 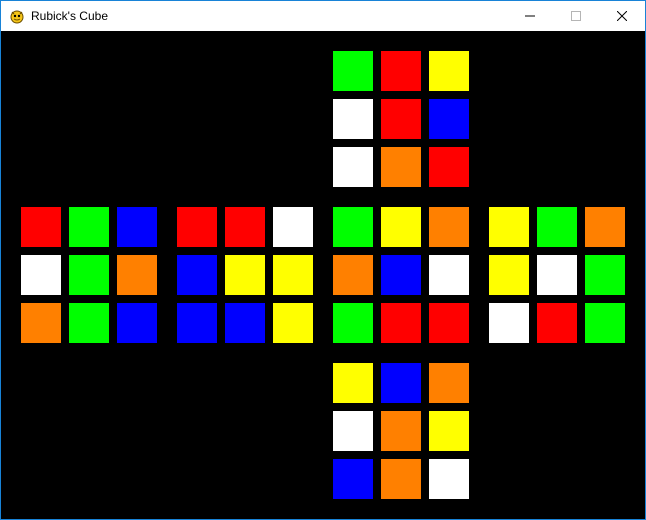 I want to click on maximize-icon, so click(x=576, y=16).